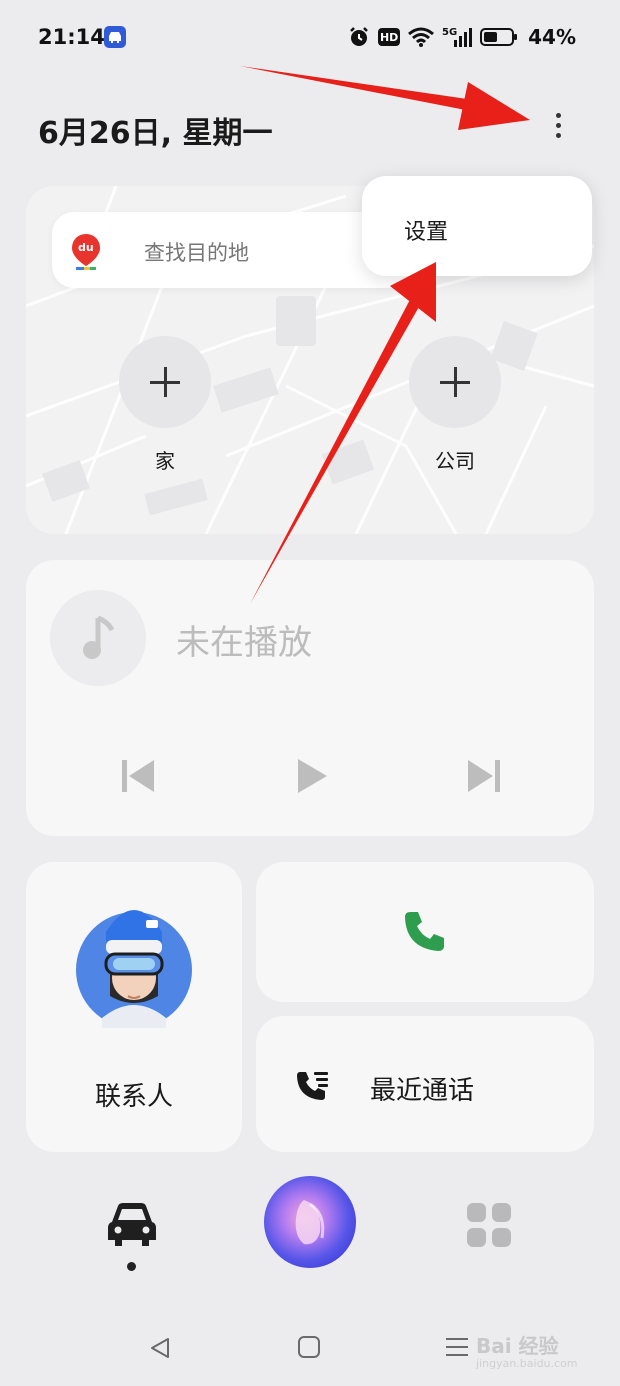  What do you see at coordinates (389, 37) in the screenshot?
I see `hd-badge: HD` at bounding box center [389, 37].